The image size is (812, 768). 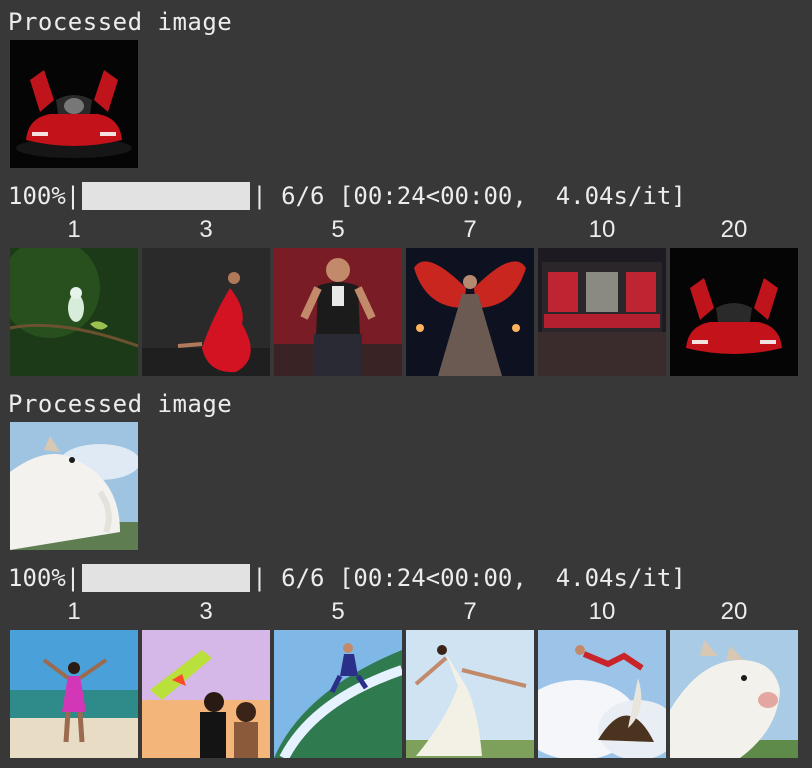 I want to click on step-image-car, so click(x=734, y=312).